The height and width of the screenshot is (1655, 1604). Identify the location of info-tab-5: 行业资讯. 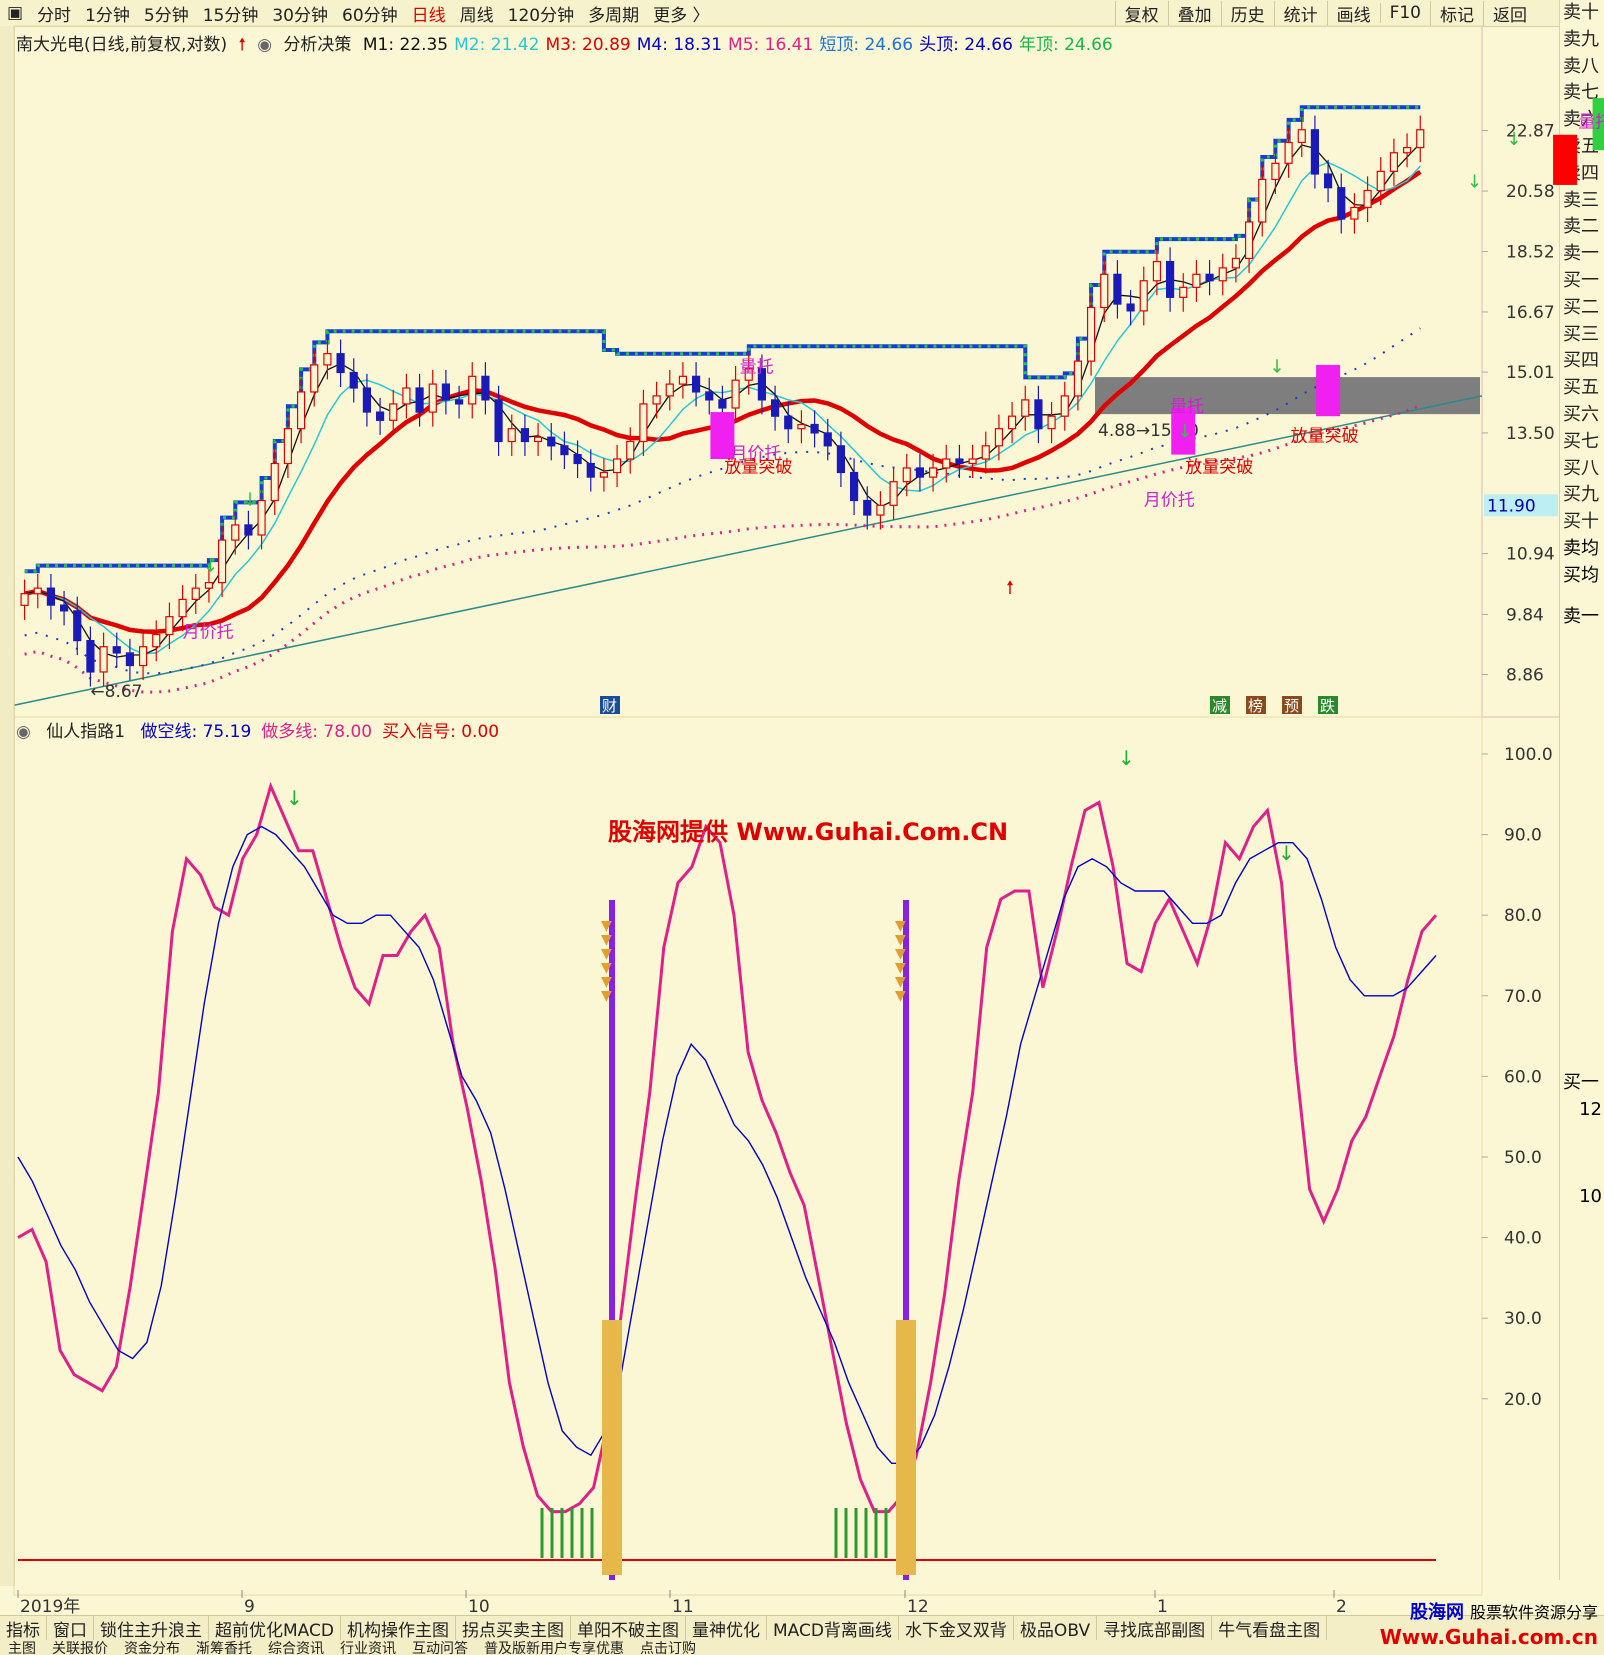
(368, 1647).